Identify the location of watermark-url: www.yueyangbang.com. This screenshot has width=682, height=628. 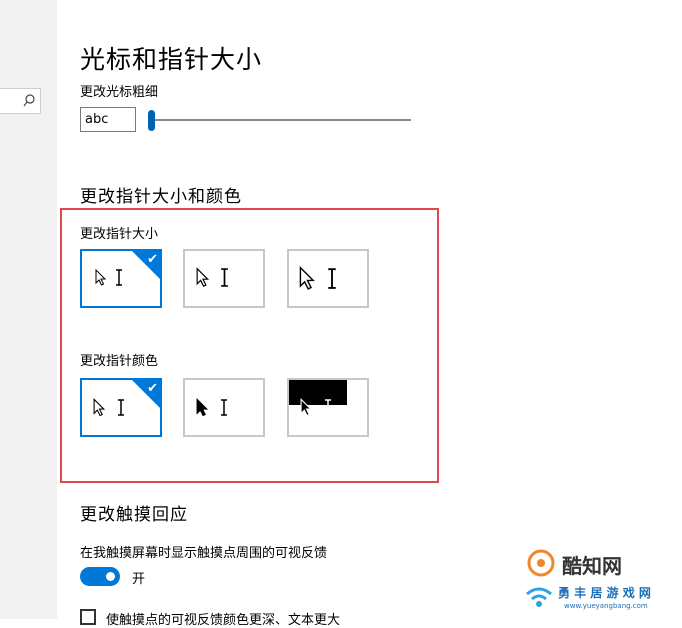
(606, 606).